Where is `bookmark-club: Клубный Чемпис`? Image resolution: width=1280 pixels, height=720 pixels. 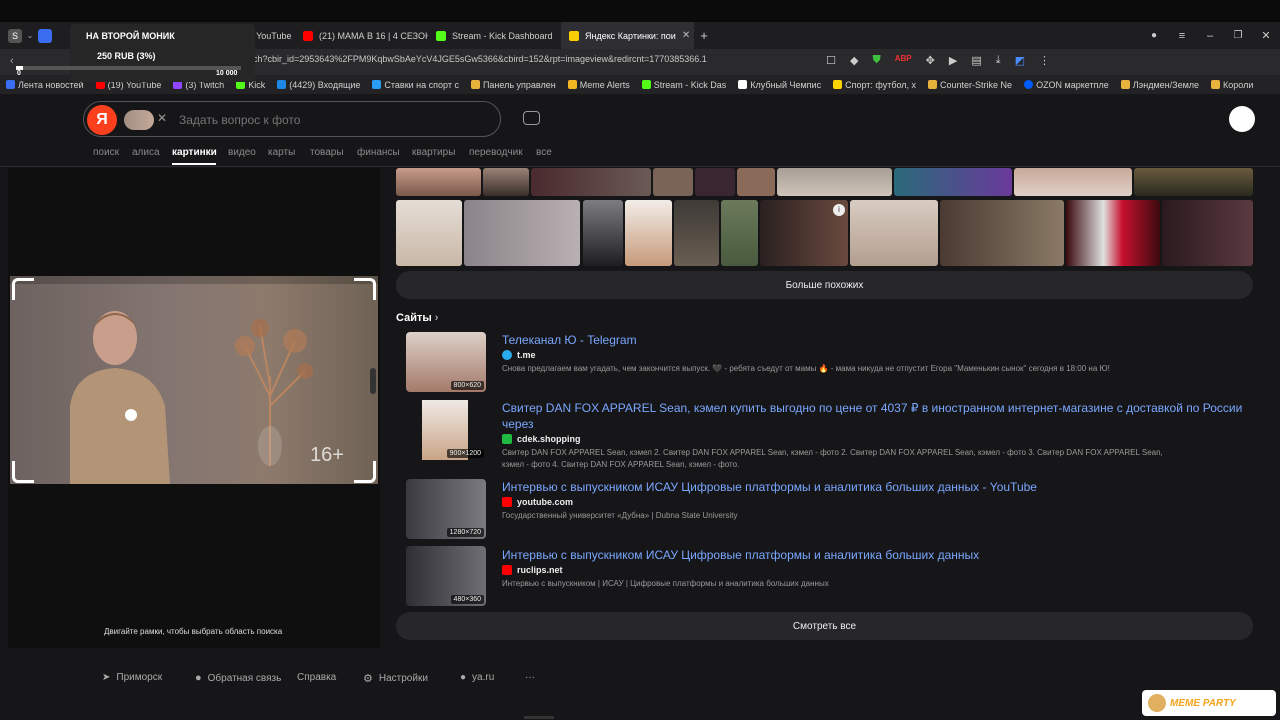
bookmark-club: Клубный Чемпис is located at coordinates (779, 85).